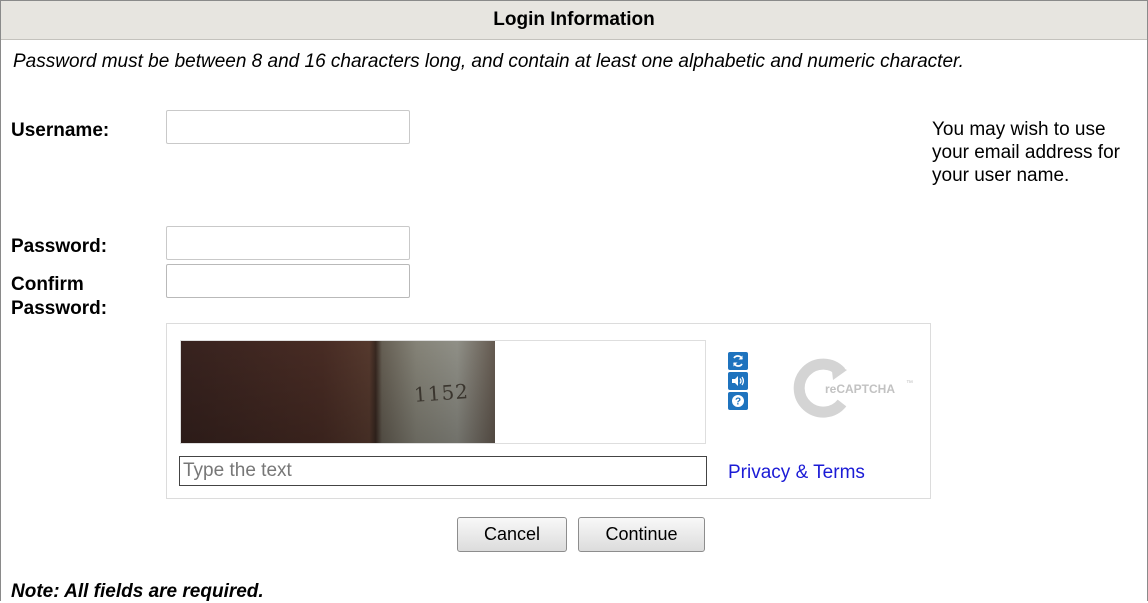 The image size is (1148, 603). I want to click on captcha-image-text: 1152, so click(441, 393).